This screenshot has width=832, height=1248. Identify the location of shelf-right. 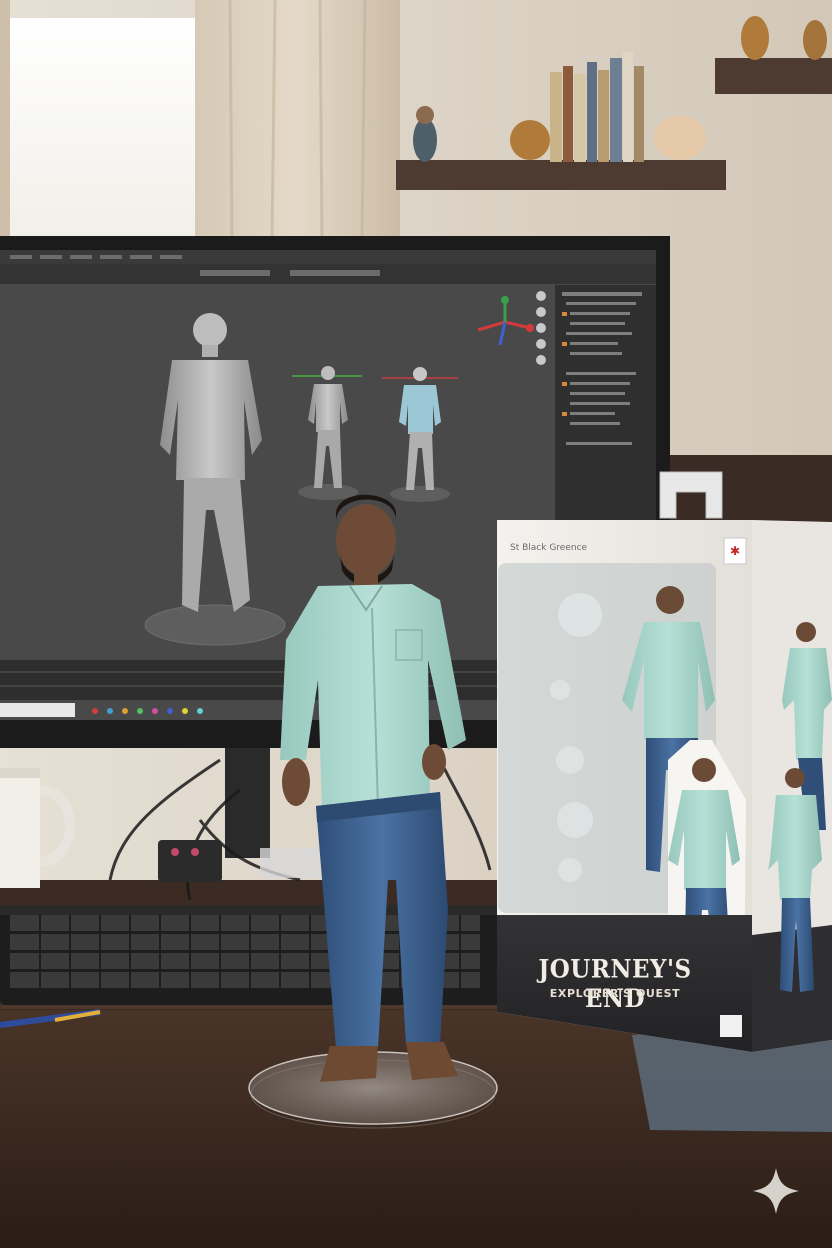
(773, 76).